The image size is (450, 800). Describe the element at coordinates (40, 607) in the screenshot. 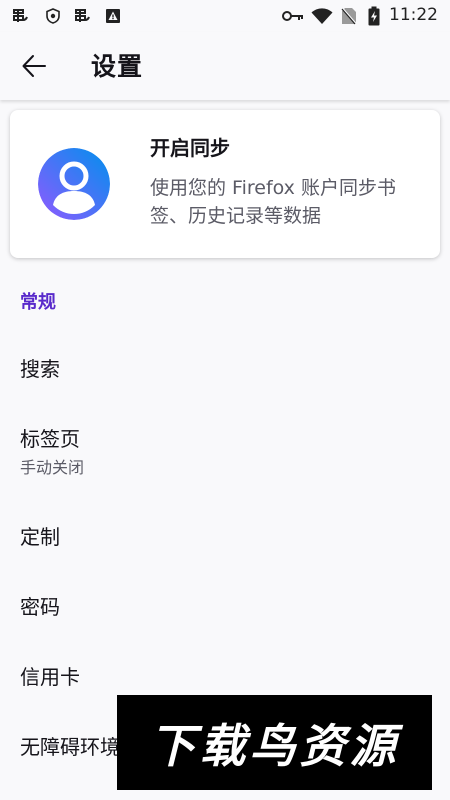

I see `setting-item-title: 密码` at that location.